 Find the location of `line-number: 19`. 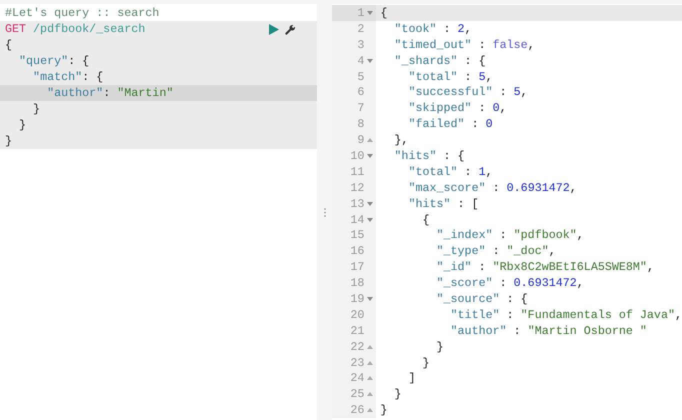

line-number: 19 is located at coordinates (357, 298).